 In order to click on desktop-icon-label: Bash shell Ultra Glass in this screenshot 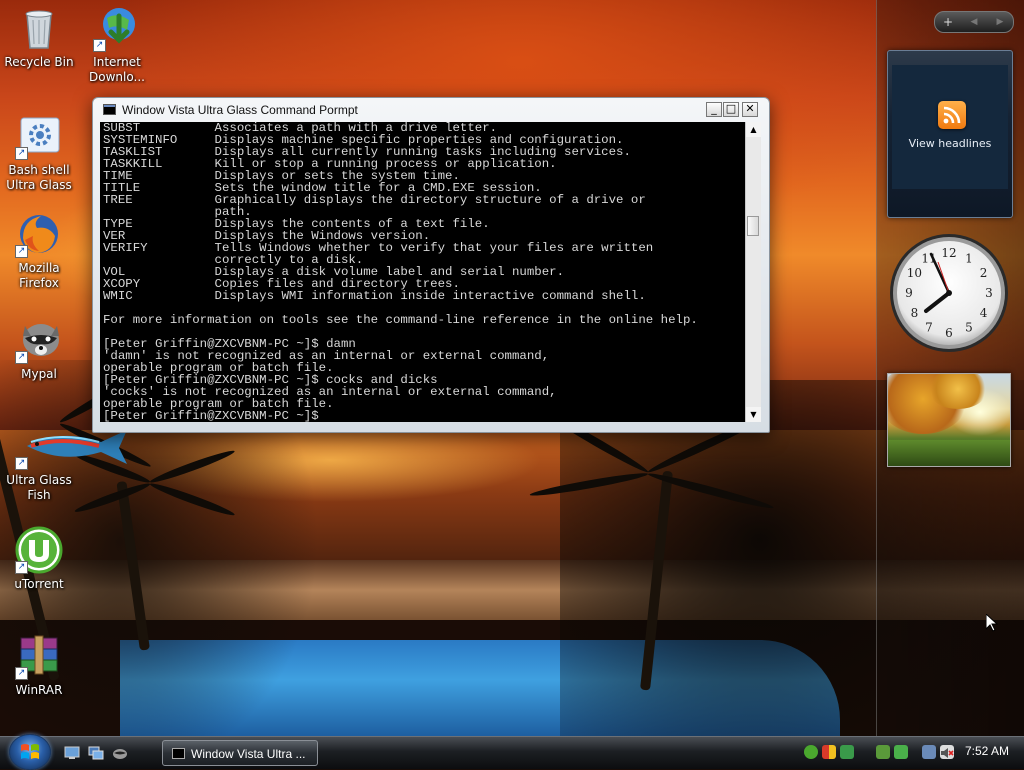, I will do `click(39, 177)`.